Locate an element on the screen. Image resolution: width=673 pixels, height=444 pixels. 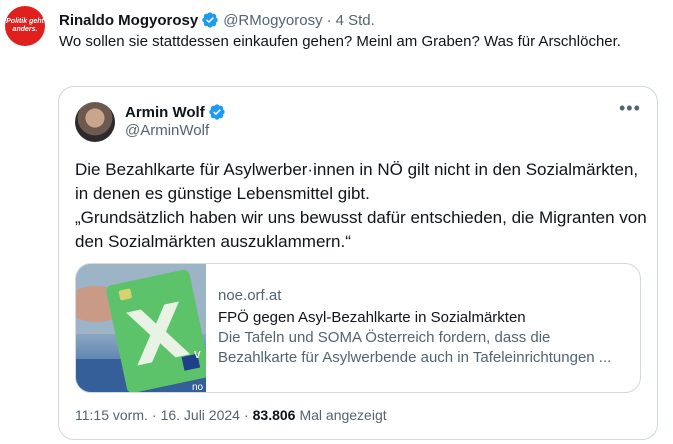
more-options-icon: ••• is located at coordinates (629, 108).